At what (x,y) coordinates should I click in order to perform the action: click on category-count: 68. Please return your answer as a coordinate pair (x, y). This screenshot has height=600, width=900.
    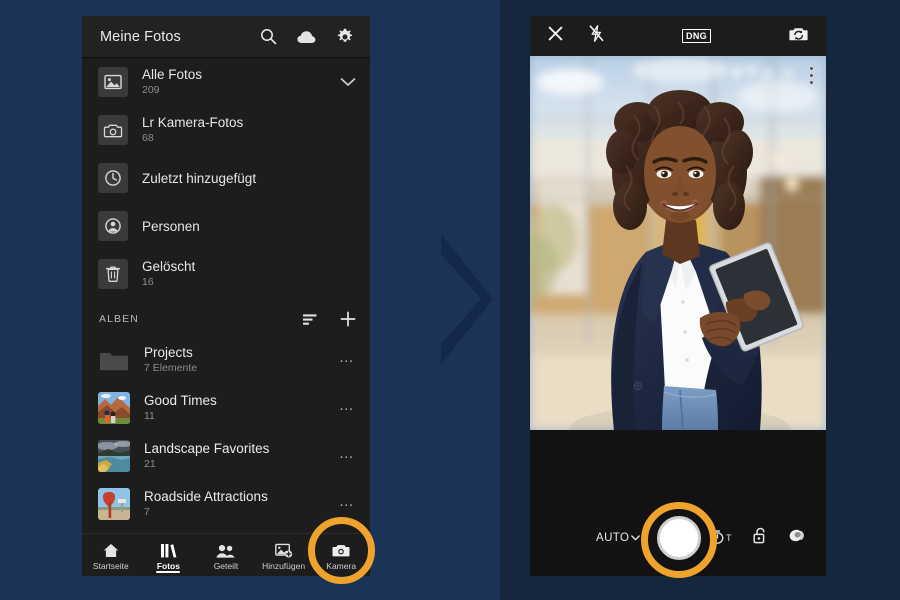
    Looking at the image, I should click on (148, 138).